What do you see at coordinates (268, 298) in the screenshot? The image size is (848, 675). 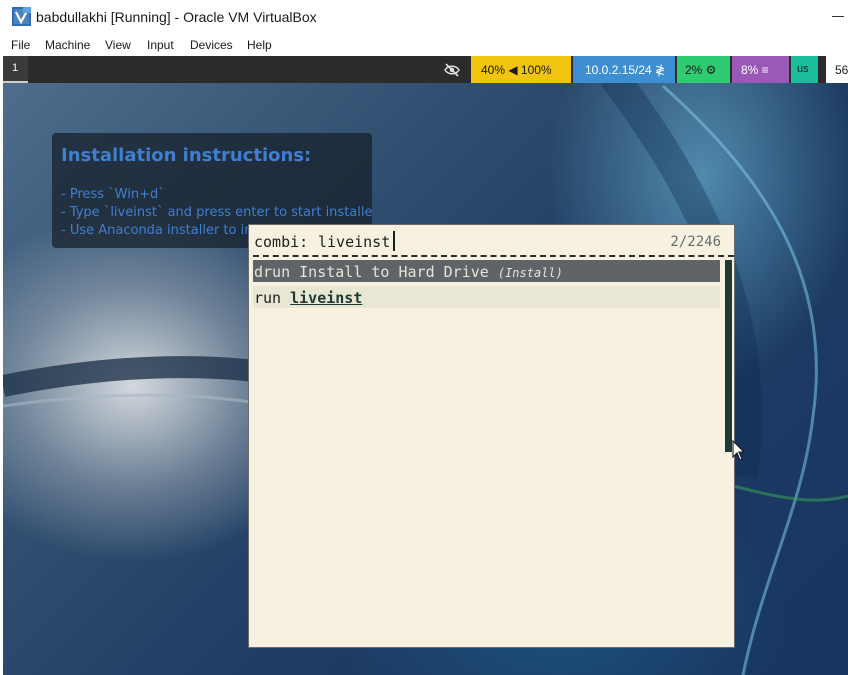 I see `result-mode: run` at bounding box center [268, 298].